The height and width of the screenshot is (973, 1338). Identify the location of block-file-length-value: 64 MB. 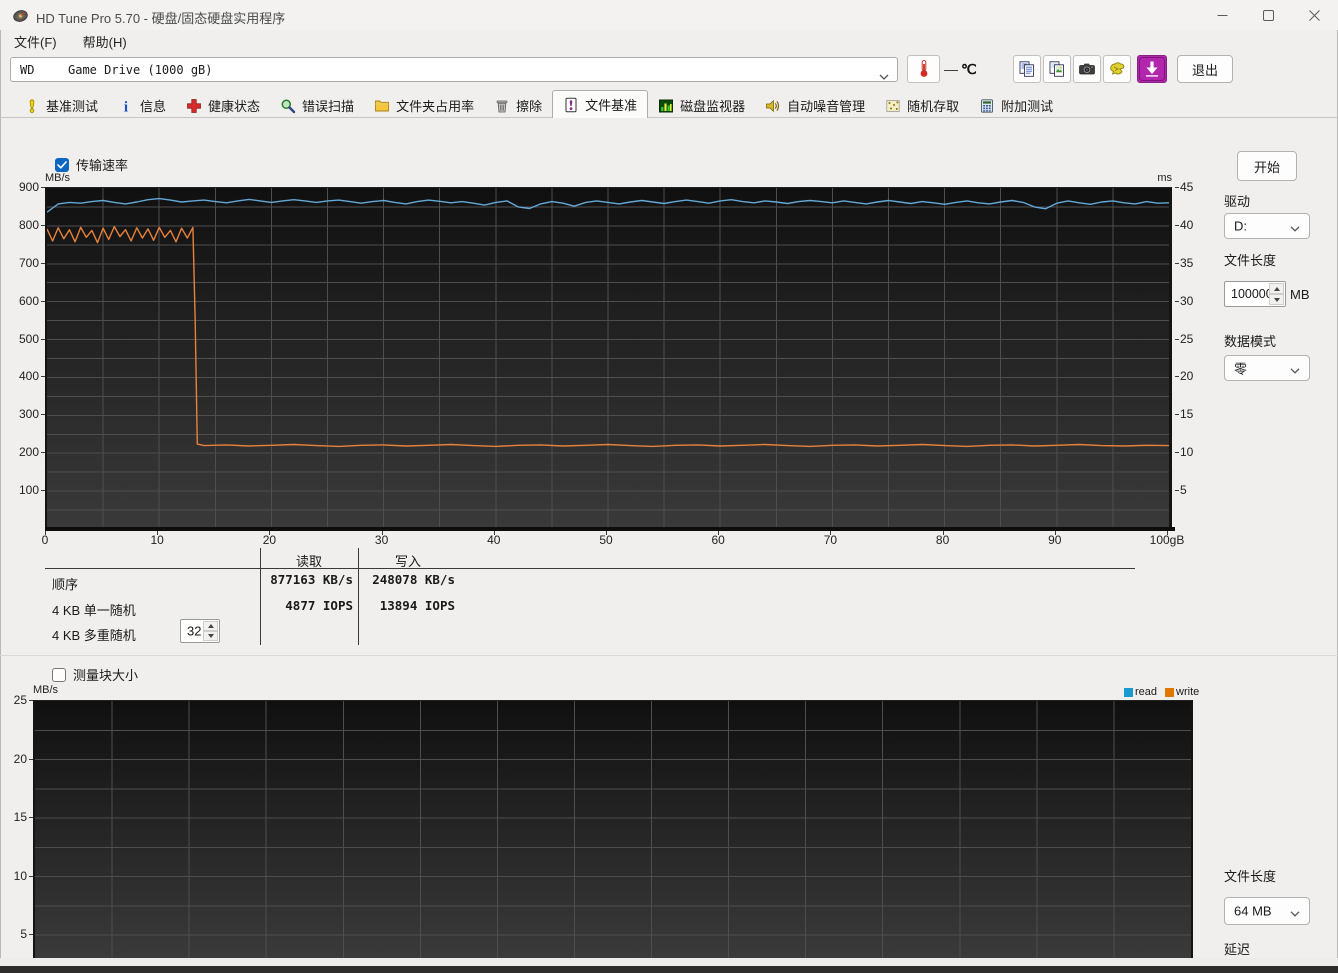
(1253, 911).